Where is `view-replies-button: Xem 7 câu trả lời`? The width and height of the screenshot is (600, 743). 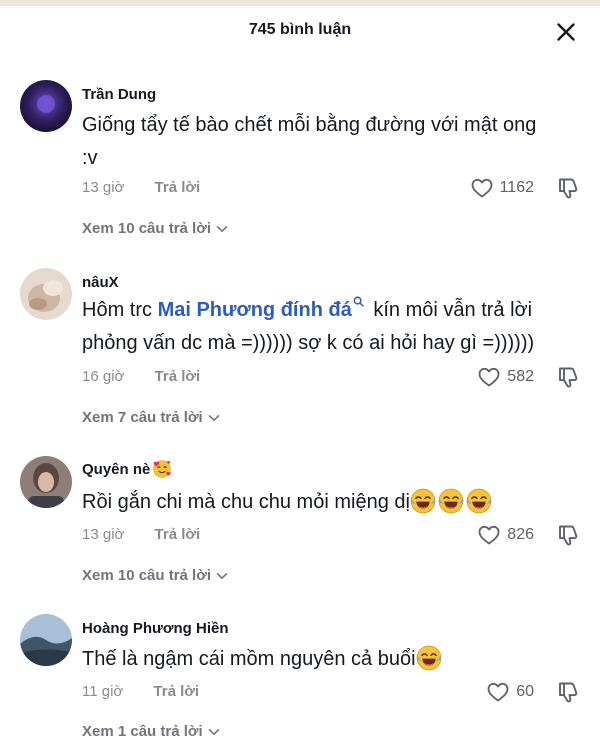
view-replies-button: Xem 7 câu trả lời is located at coordinates (151, 417).